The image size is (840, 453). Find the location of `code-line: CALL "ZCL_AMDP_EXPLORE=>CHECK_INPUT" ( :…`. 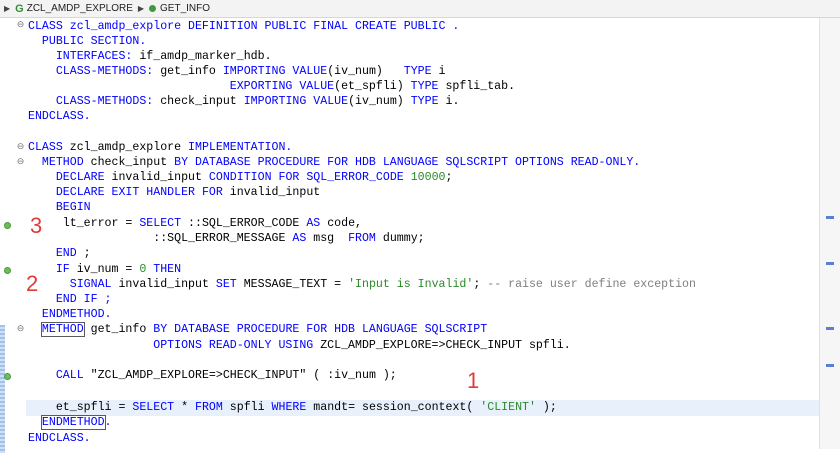

code-line: CALL "ZCL_AMDP_EXPLORE=>CHECK_INPUT" ( :… is located at coordinates (212, 375).